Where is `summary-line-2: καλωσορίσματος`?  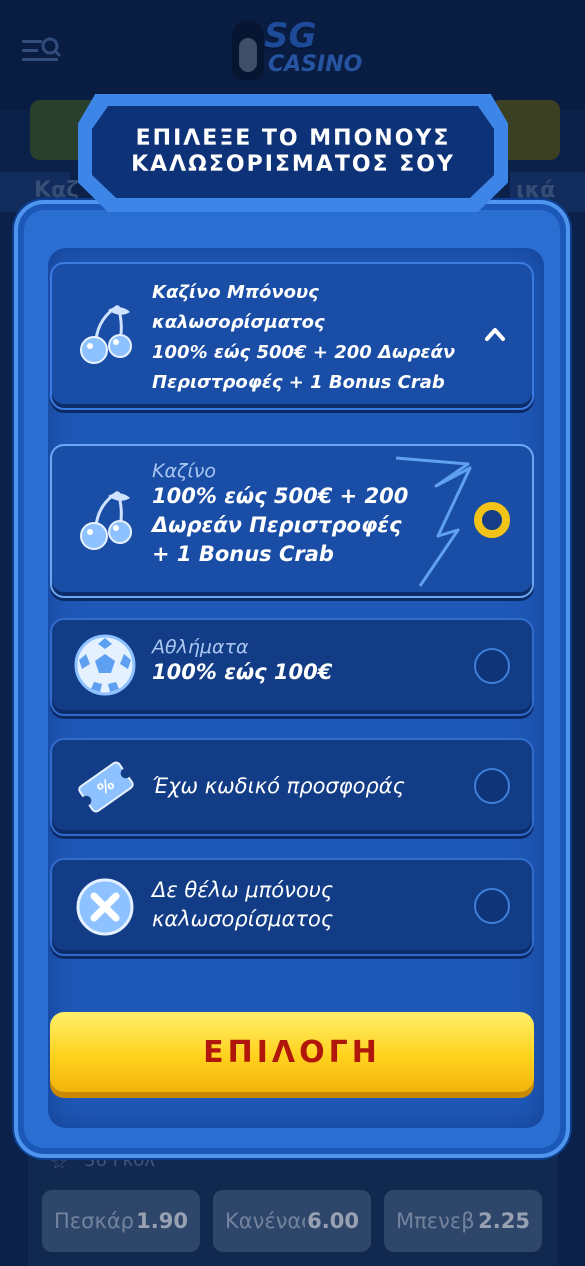
summary-line-2: καλωσορίσματος is located at coordinates (238, 322).